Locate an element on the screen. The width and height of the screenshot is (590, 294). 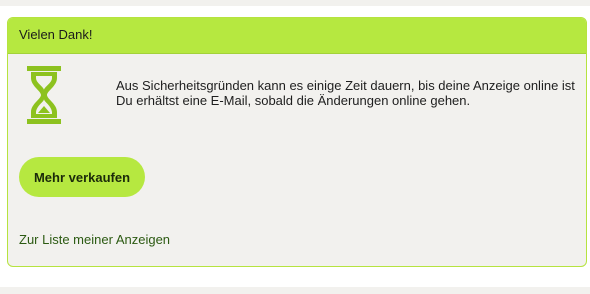
bottom-divider is located at coordinates (295, 290).